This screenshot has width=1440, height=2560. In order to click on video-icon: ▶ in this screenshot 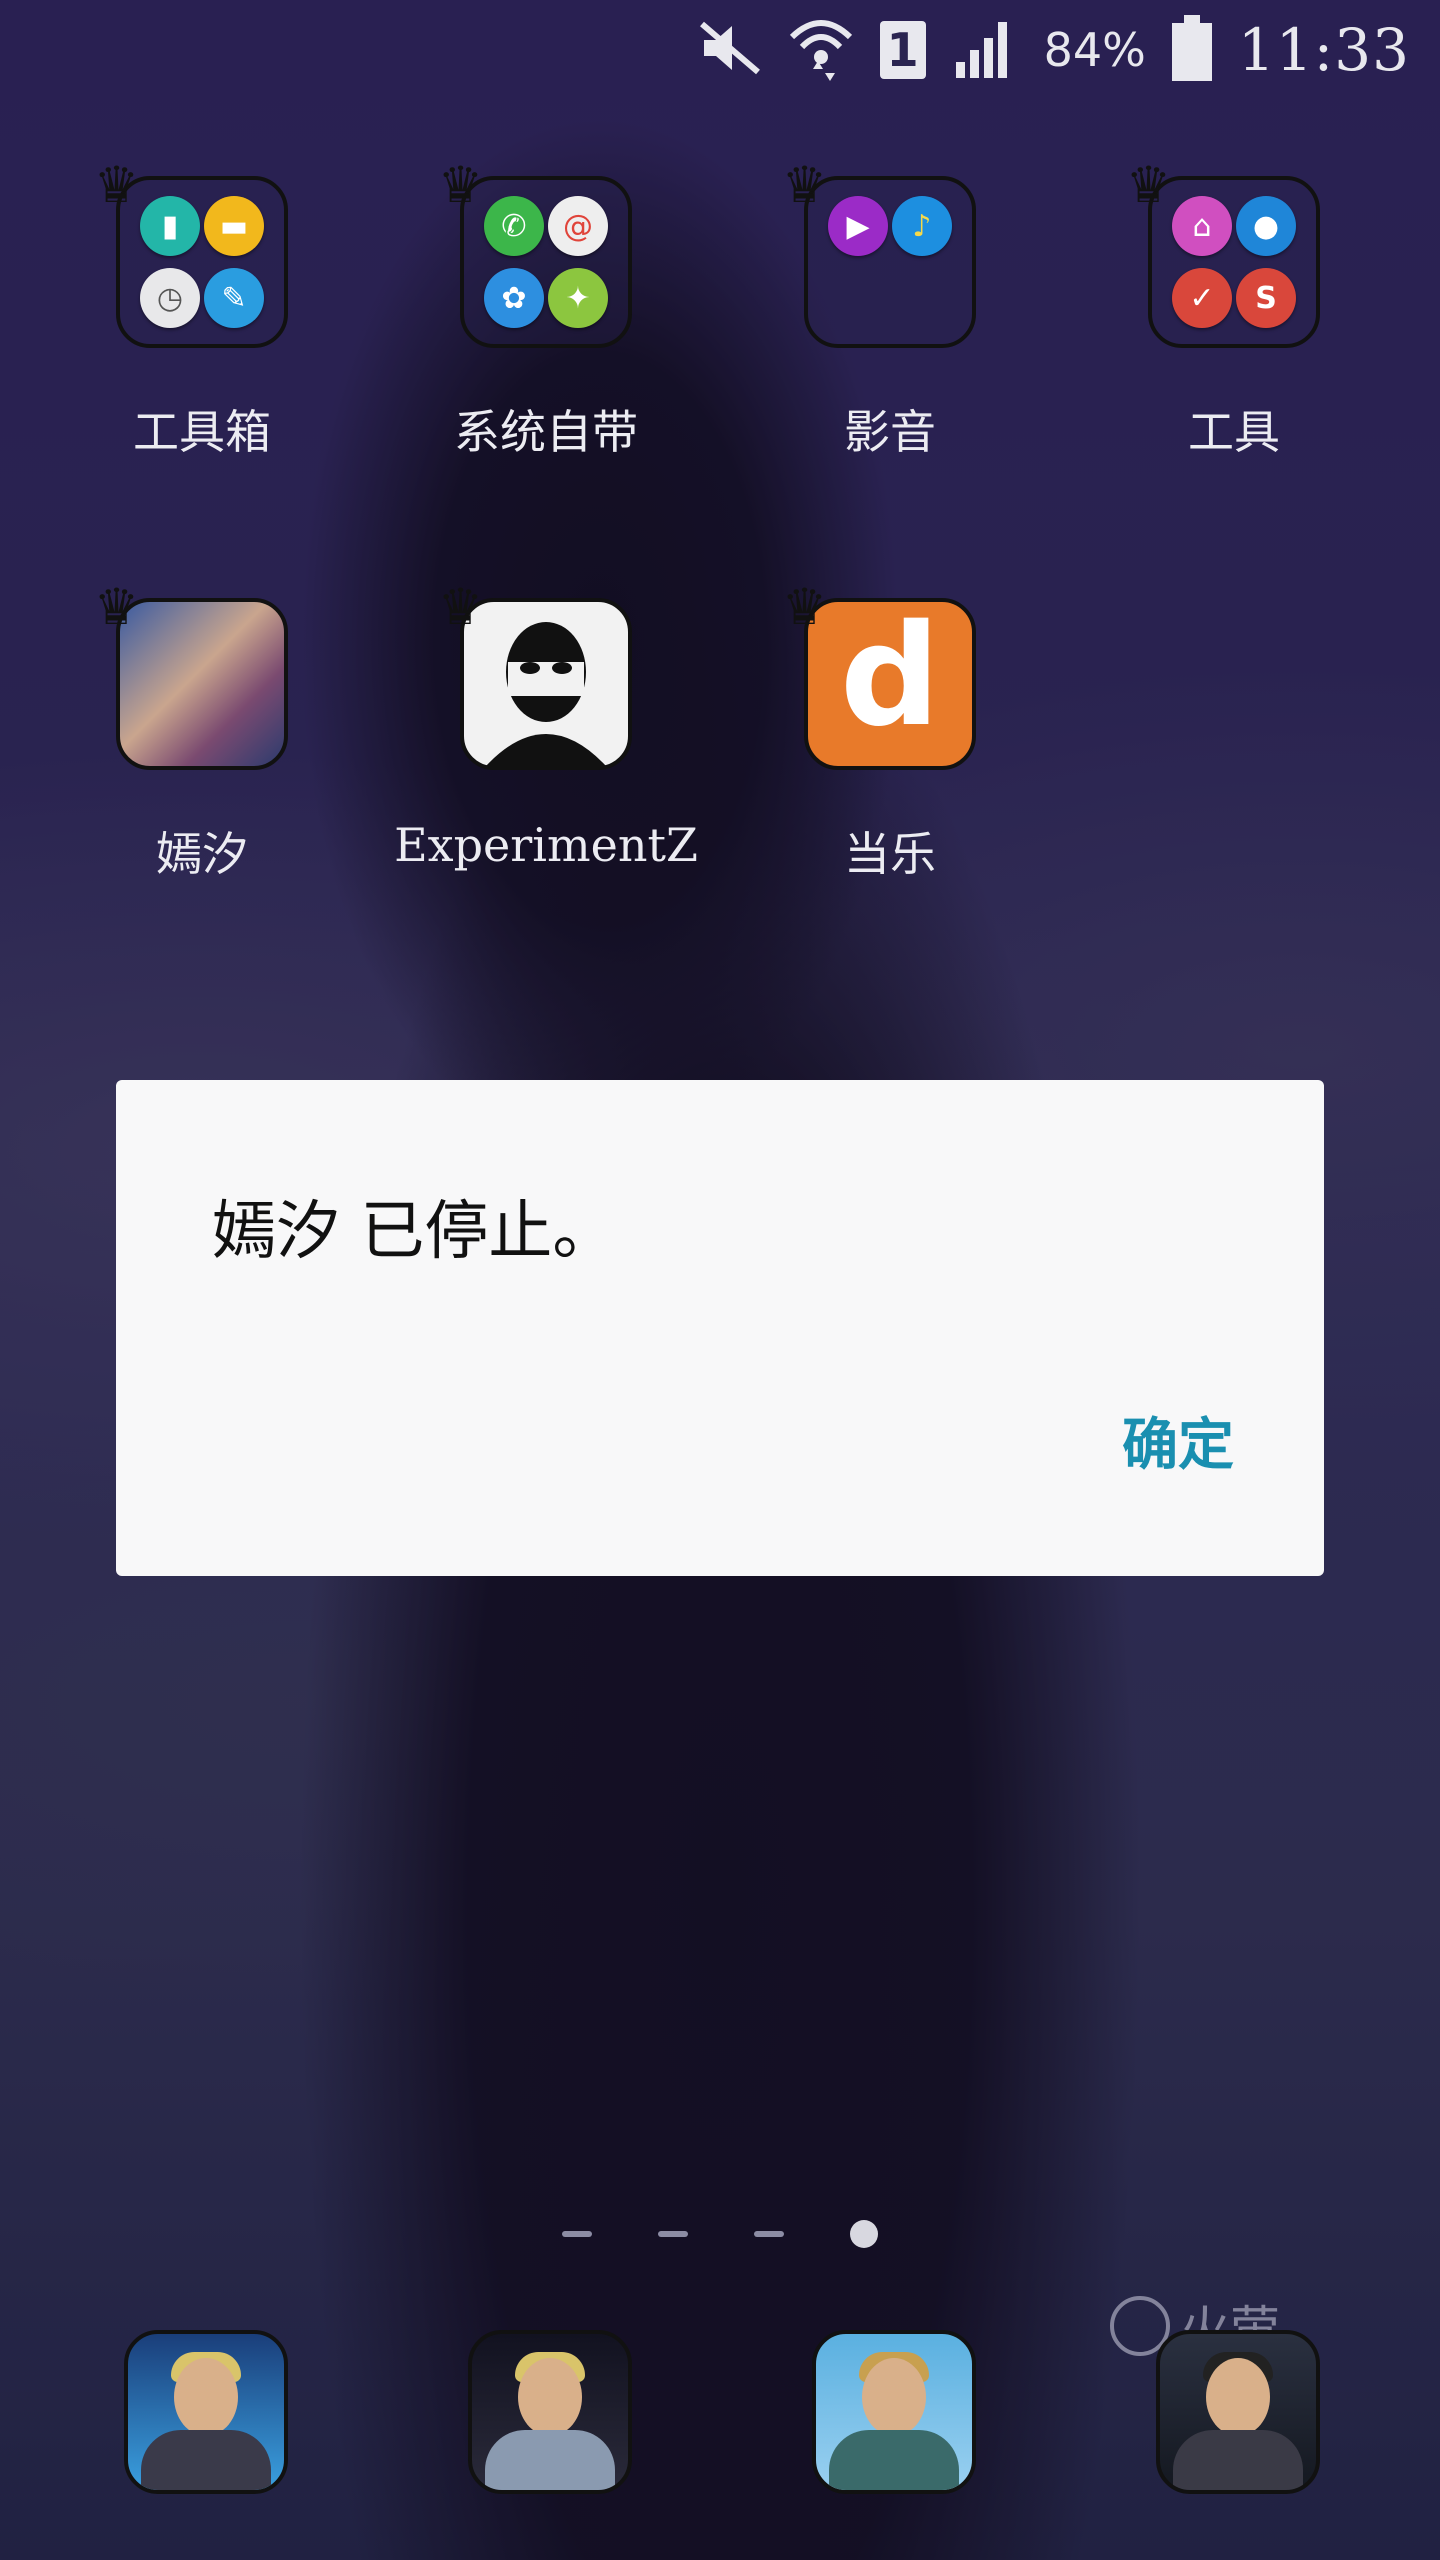, I will do `click(858, 226)`.